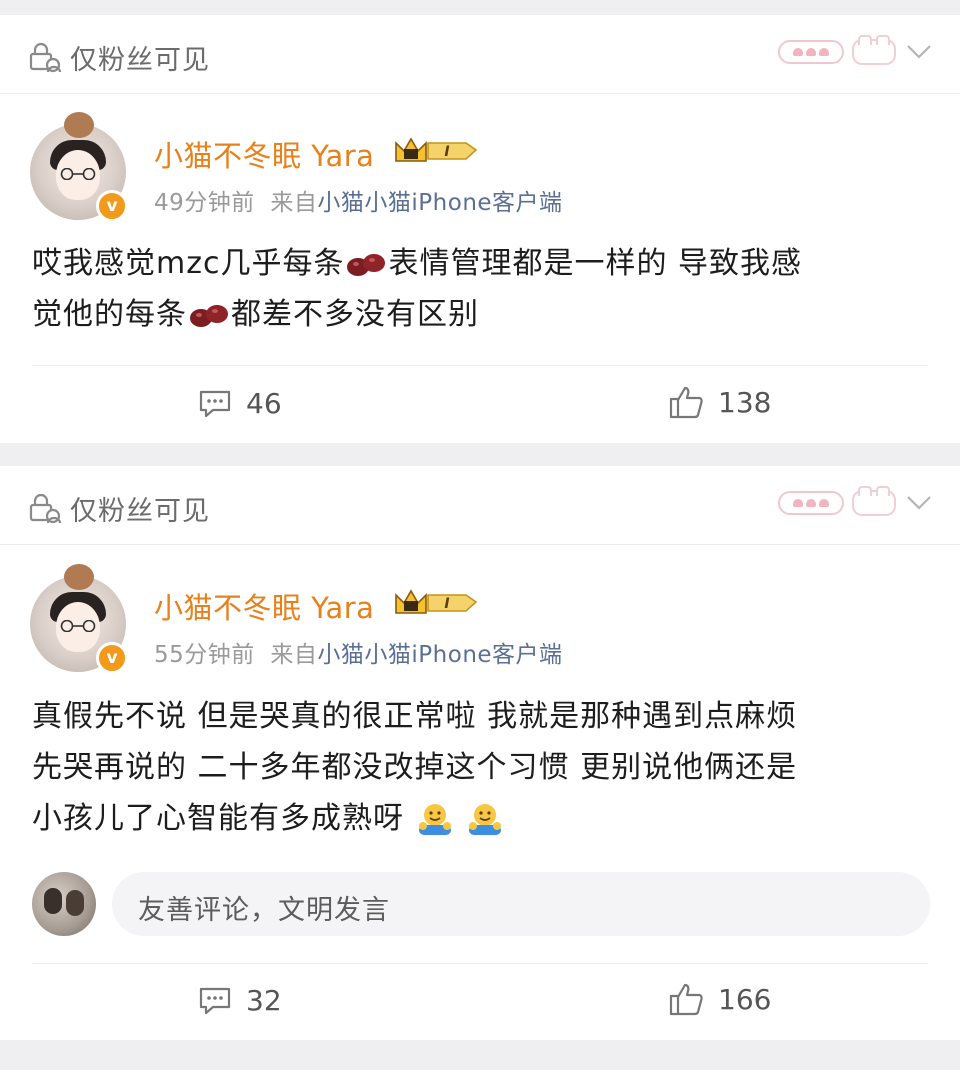 This screenshot has height=1070, width=960. Describe the element at coordinates (415, 716) in the screenshot. I see `content-text: 真假先不说 但是哭真的很正常啦 我就是那种遇到点麻烦` at that location.